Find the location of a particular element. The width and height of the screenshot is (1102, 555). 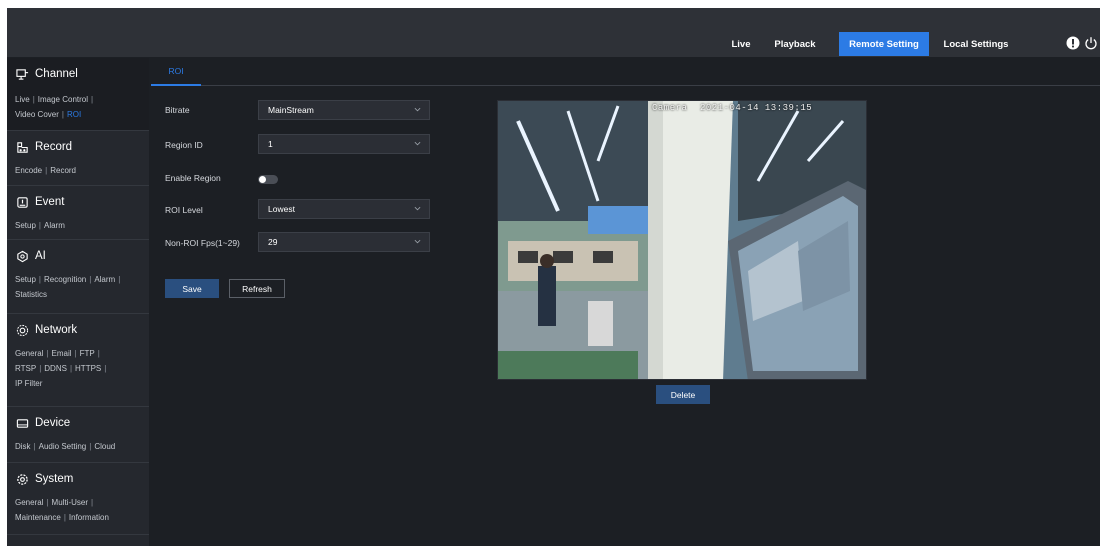

sidebar-section-ai: AI Setup | Recognition | Alarm | Statistics is located at coordinates (78, 277).